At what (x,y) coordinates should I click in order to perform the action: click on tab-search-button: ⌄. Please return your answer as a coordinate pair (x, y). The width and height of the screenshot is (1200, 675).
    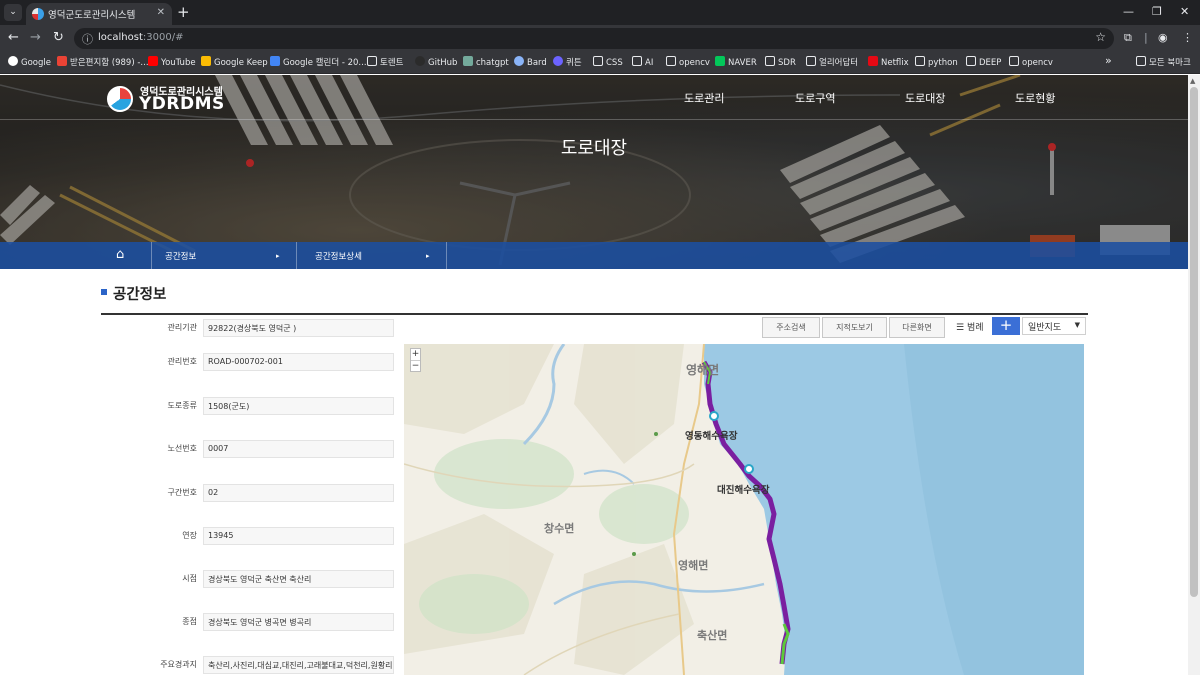
    Looking at the image, I should click on (13, 12).